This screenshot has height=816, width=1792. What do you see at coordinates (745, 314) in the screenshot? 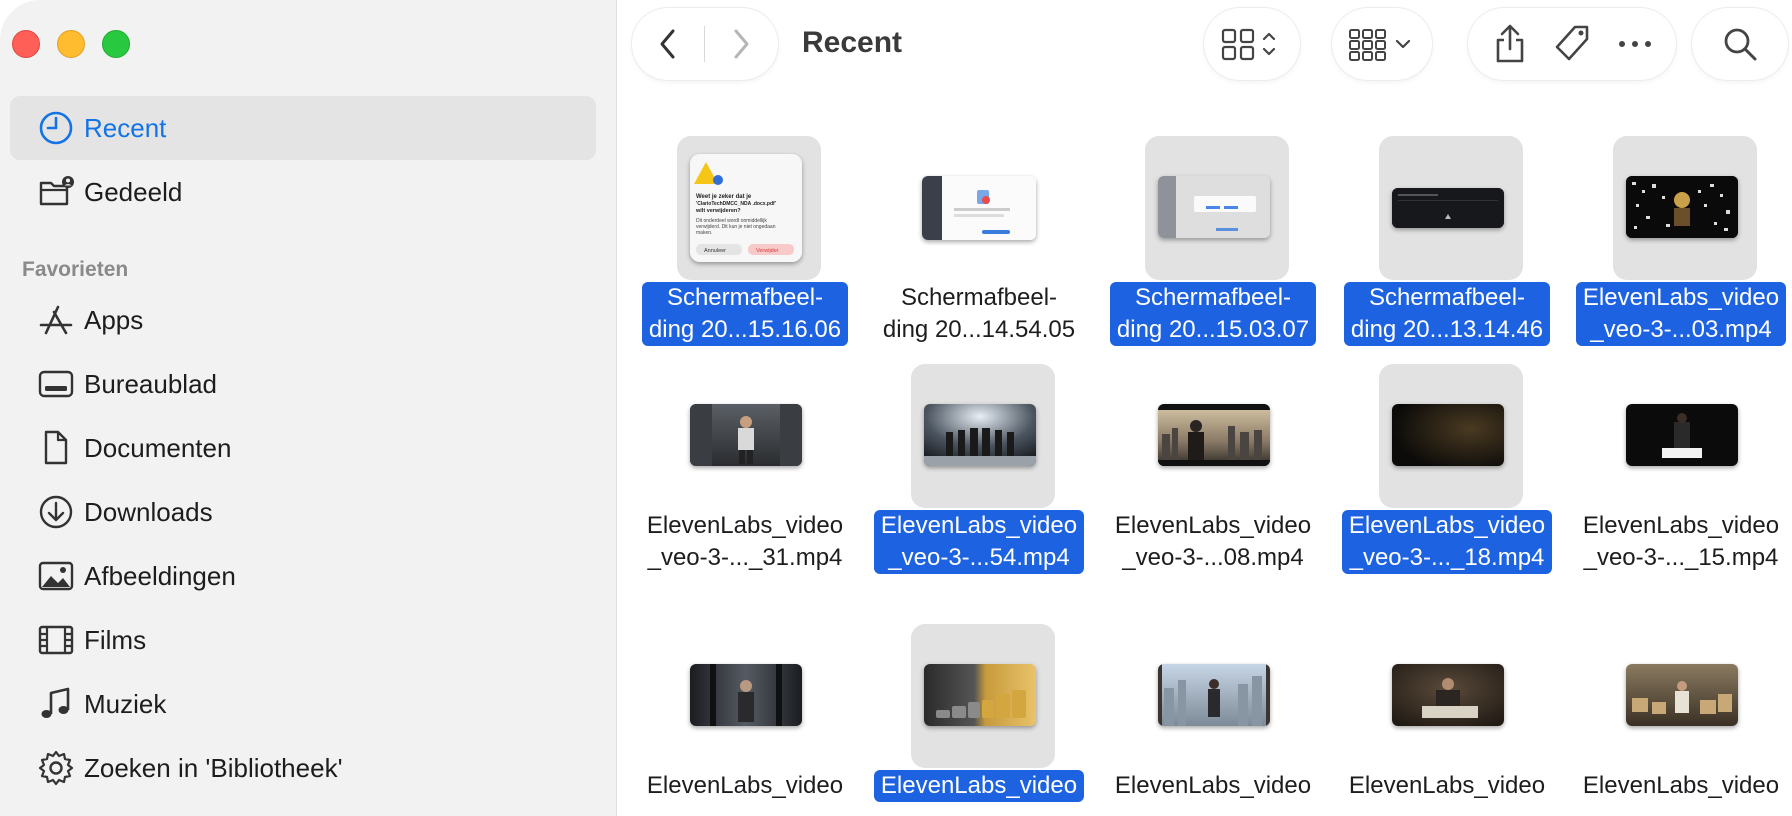
I see `file-name: Schermafbeel-ding 20...15.16.06` at bounding box center [745, 314].